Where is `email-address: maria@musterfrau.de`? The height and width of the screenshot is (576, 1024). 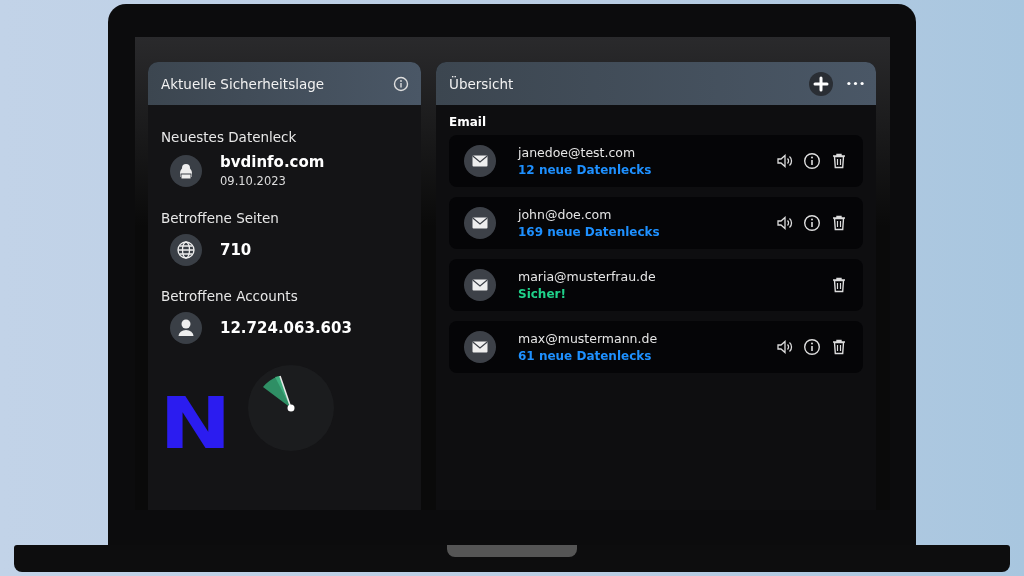 email-address: maria@musterfrau.de is located at coordinates (587, 276).